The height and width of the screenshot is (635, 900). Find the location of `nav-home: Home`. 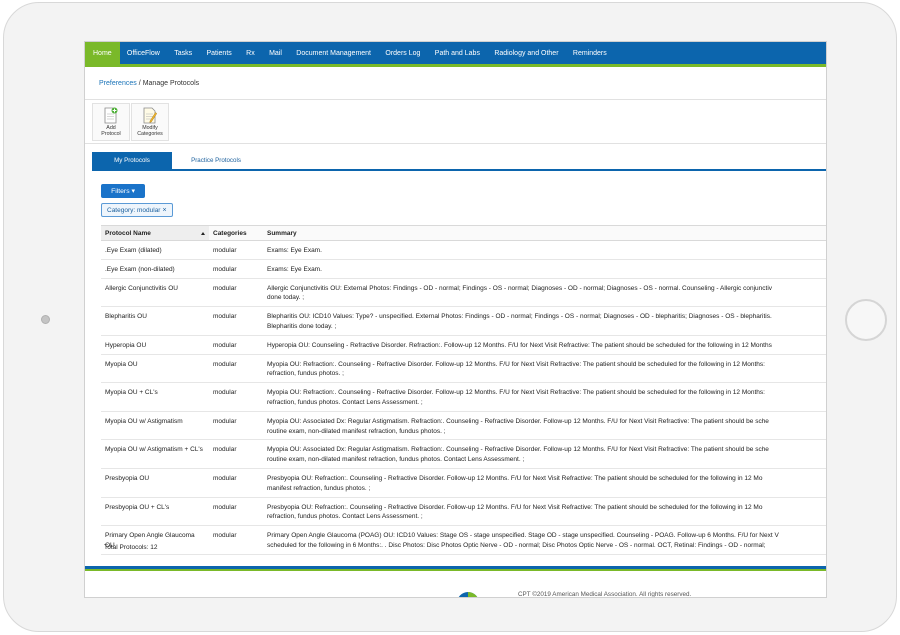

nav-home: Home is located at coordinates (102, 53).